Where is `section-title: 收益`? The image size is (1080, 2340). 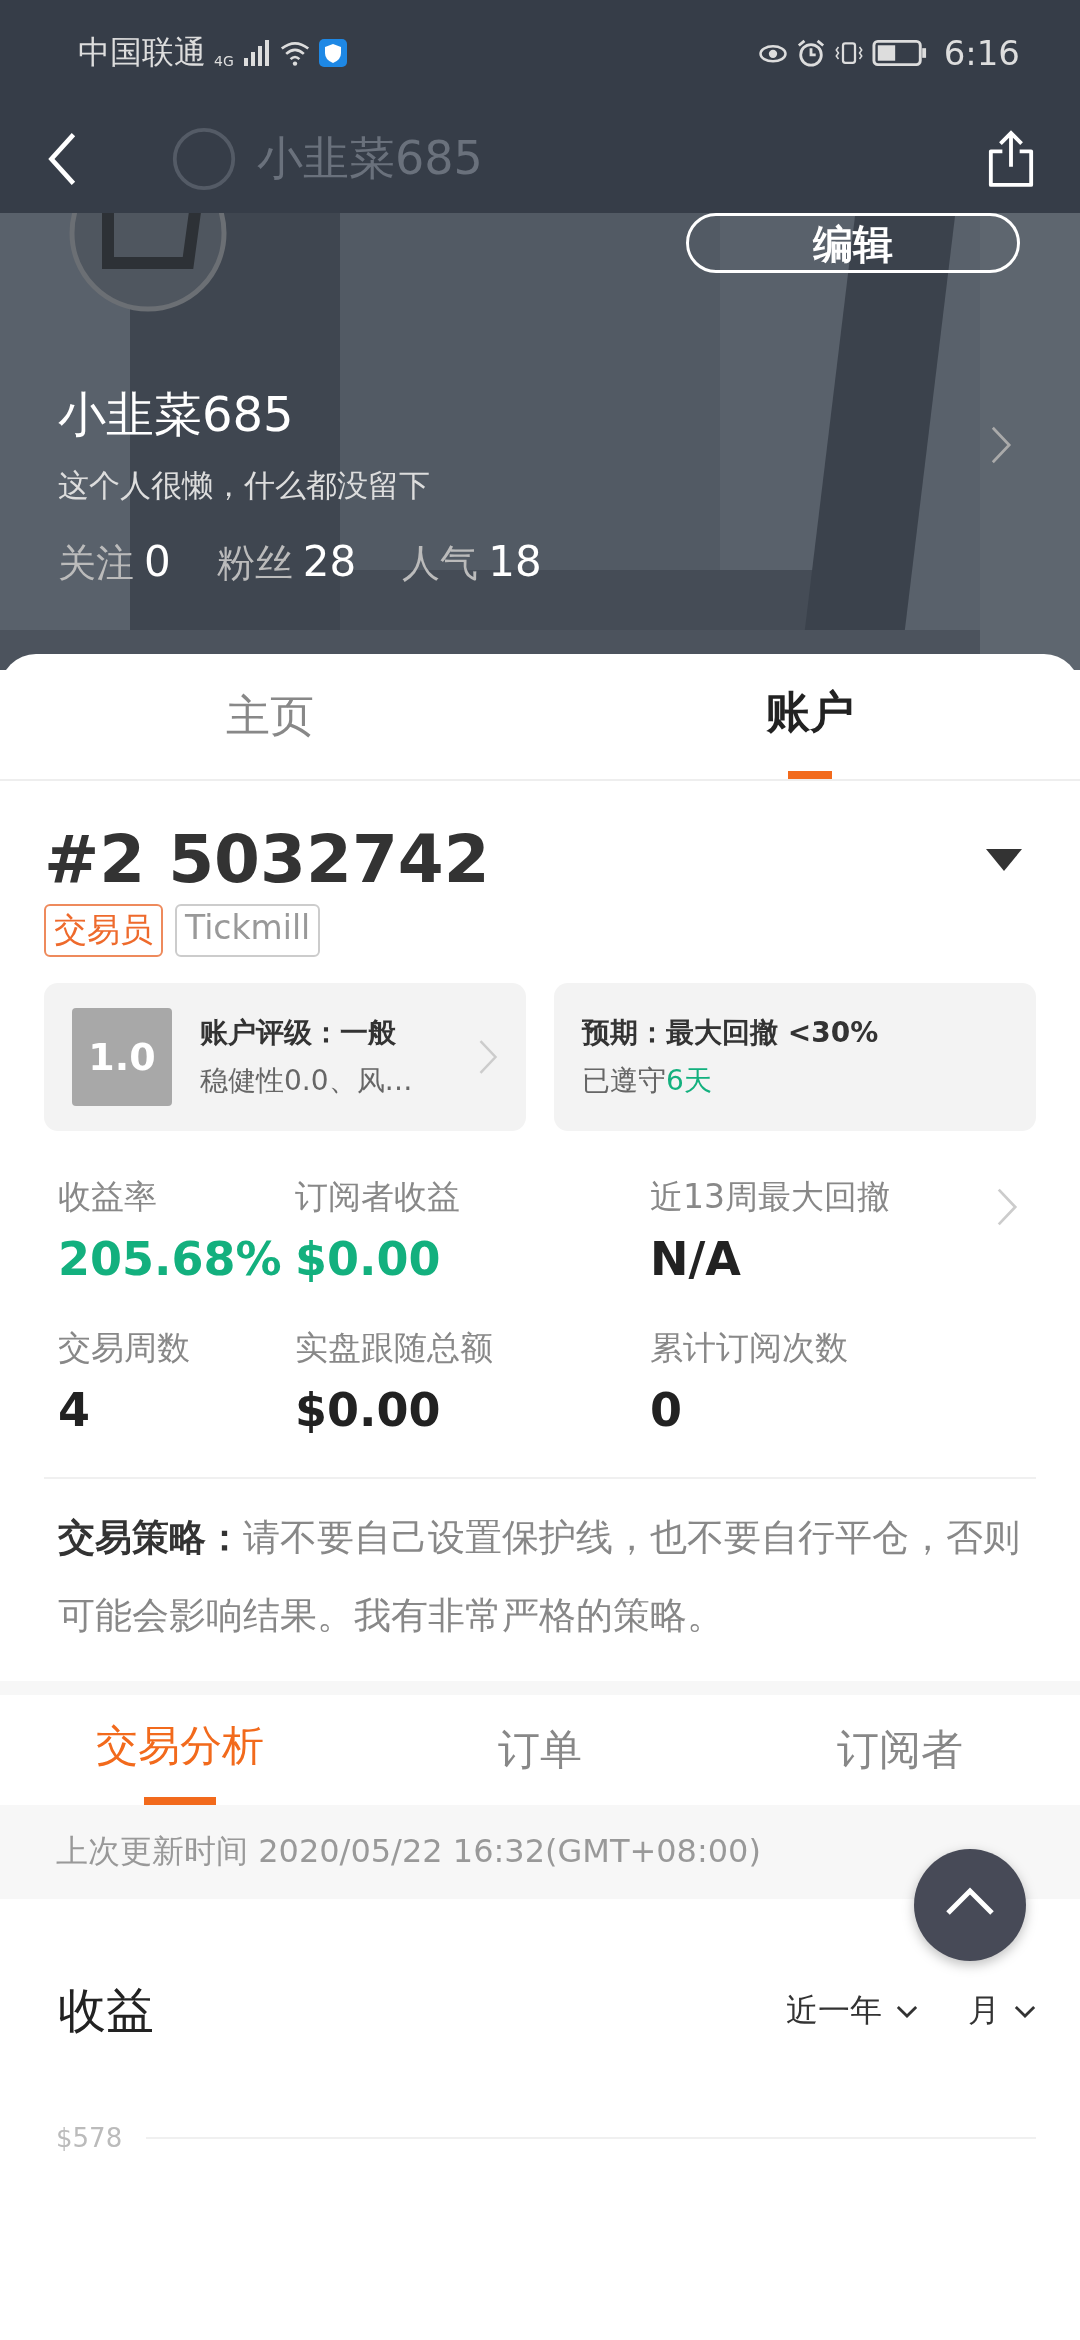
section-title: 收益 is located at coordinates (106, 2010).